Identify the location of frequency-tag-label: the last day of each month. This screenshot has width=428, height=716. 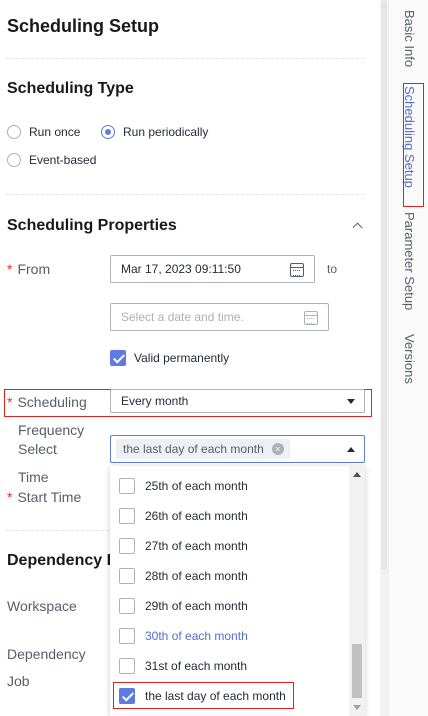
(193, 449).